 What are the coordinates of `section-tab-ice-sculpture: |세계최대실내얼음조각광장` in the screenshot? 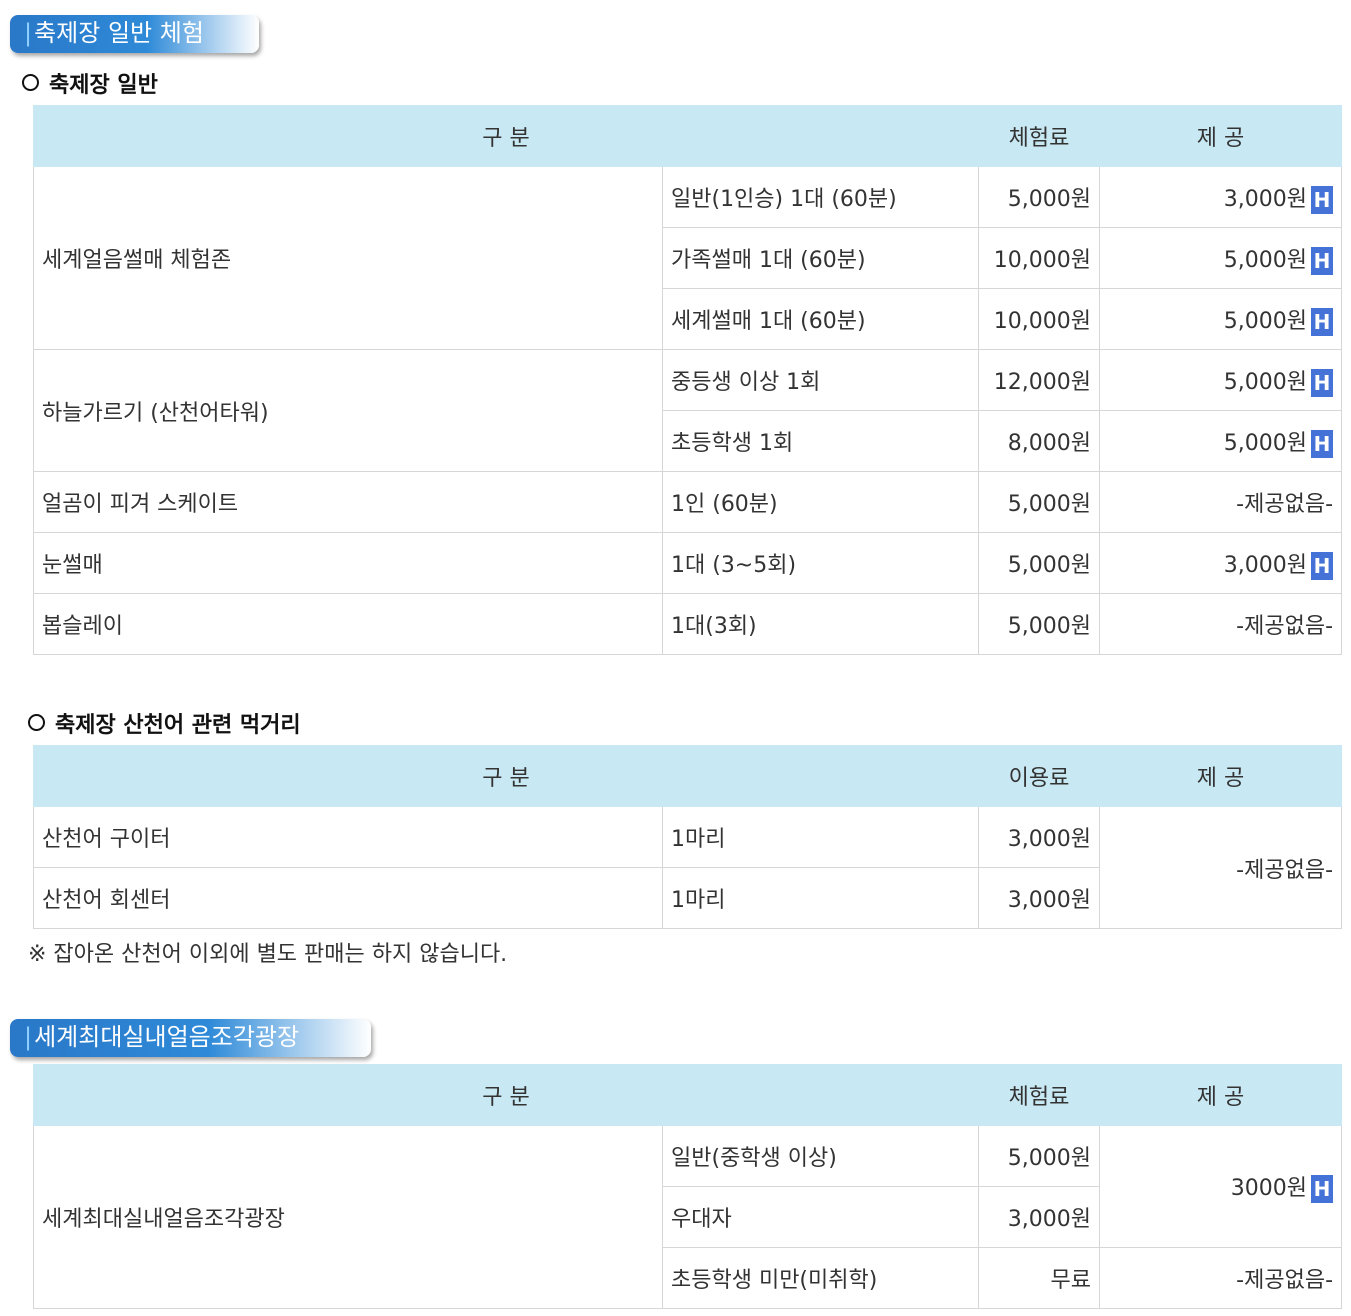 It's located at (190, 1038).